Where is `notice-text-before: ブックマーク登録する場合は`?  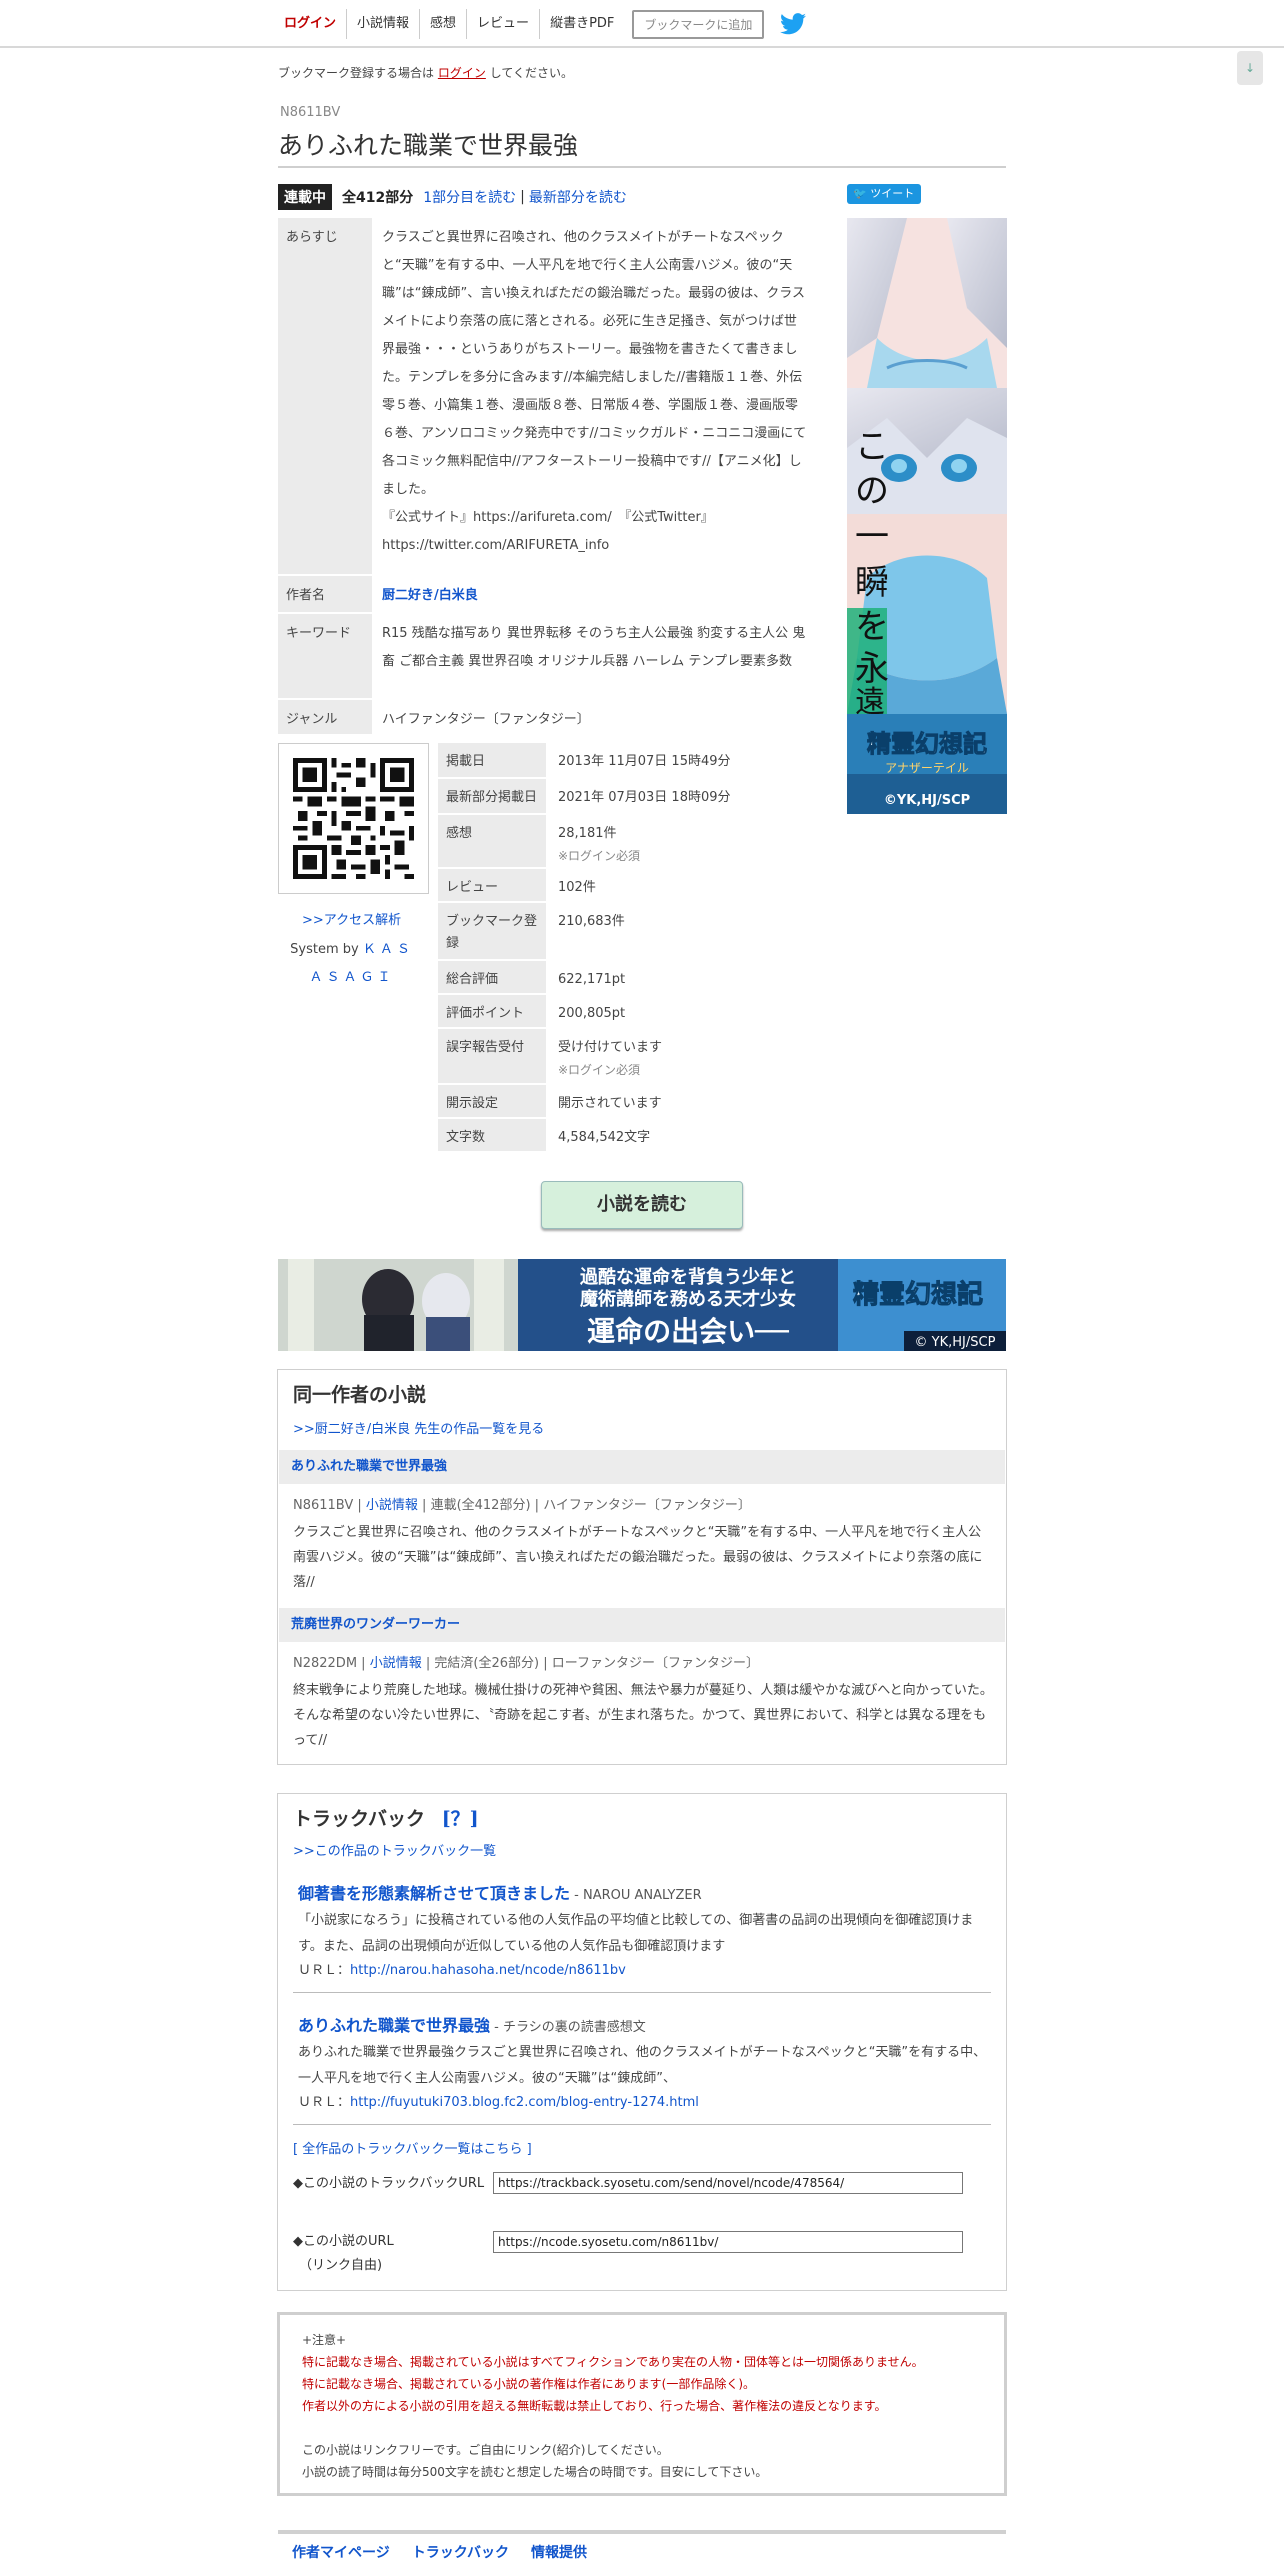 notice-text-before: ブックマーク登録する場合は is located at coordinates (356, 73).